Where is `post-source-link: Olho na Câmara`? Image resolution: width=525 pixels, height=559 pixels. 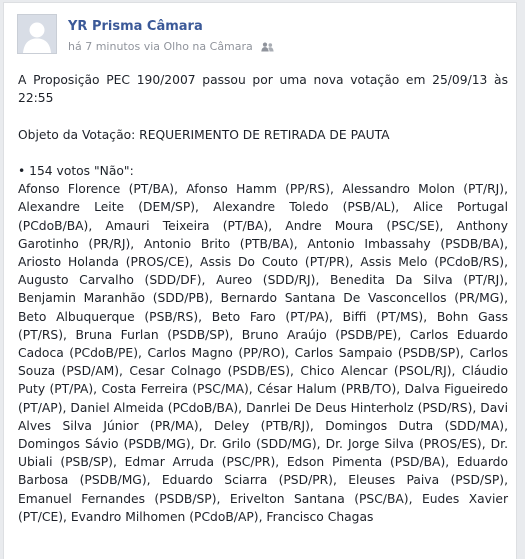 post-source-link: Olho na Câmara is located at coordinates (208, 46).